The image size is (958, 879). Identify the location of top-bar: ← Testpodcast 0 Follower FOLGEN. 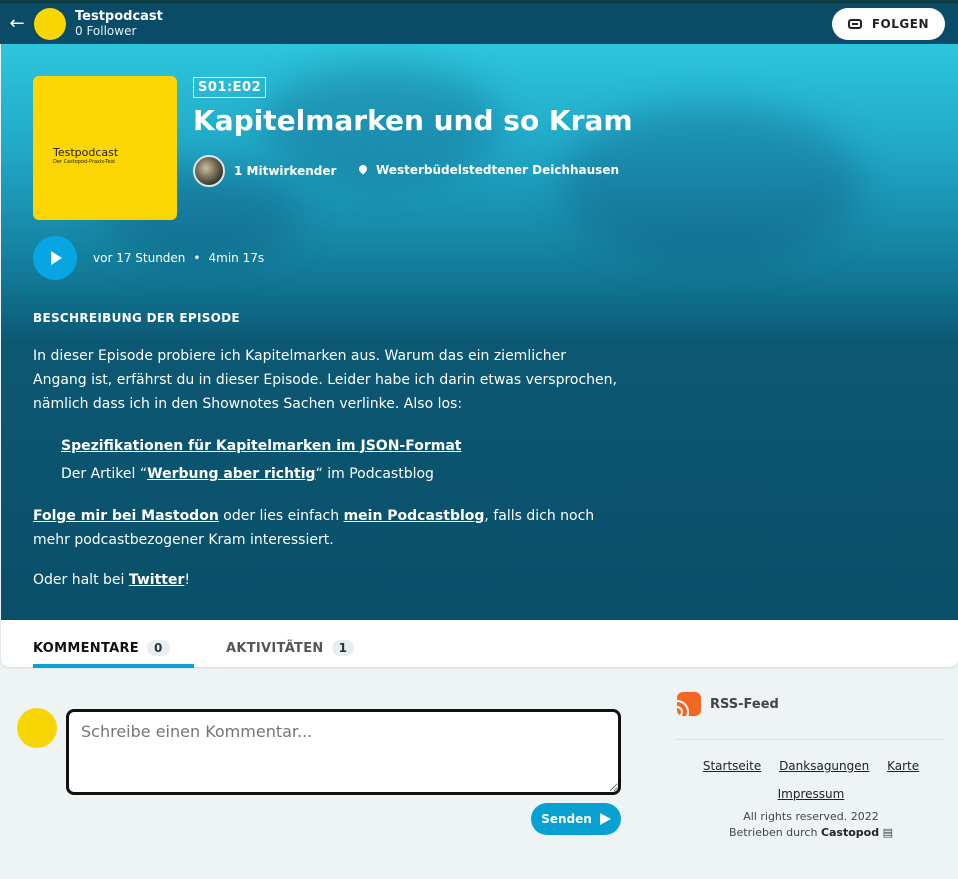
(479, 22).